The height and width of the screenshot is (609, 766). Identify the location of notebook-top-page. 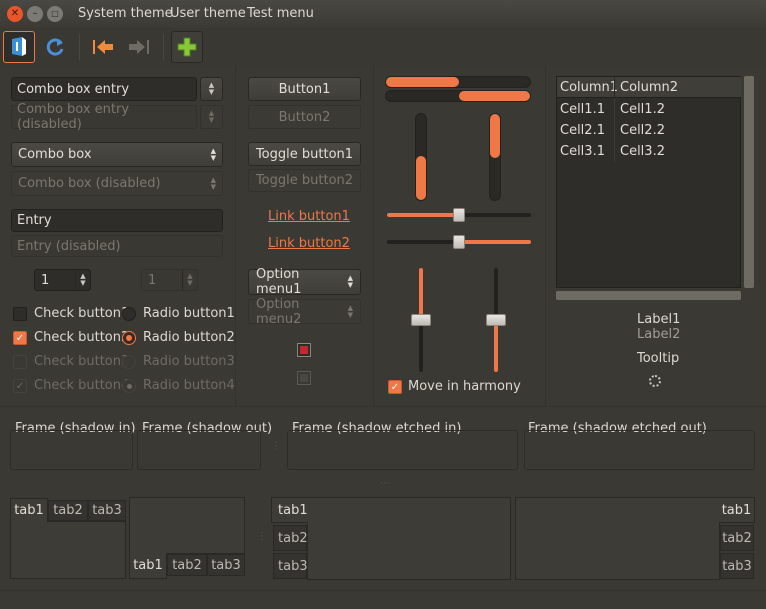
(68, 550).